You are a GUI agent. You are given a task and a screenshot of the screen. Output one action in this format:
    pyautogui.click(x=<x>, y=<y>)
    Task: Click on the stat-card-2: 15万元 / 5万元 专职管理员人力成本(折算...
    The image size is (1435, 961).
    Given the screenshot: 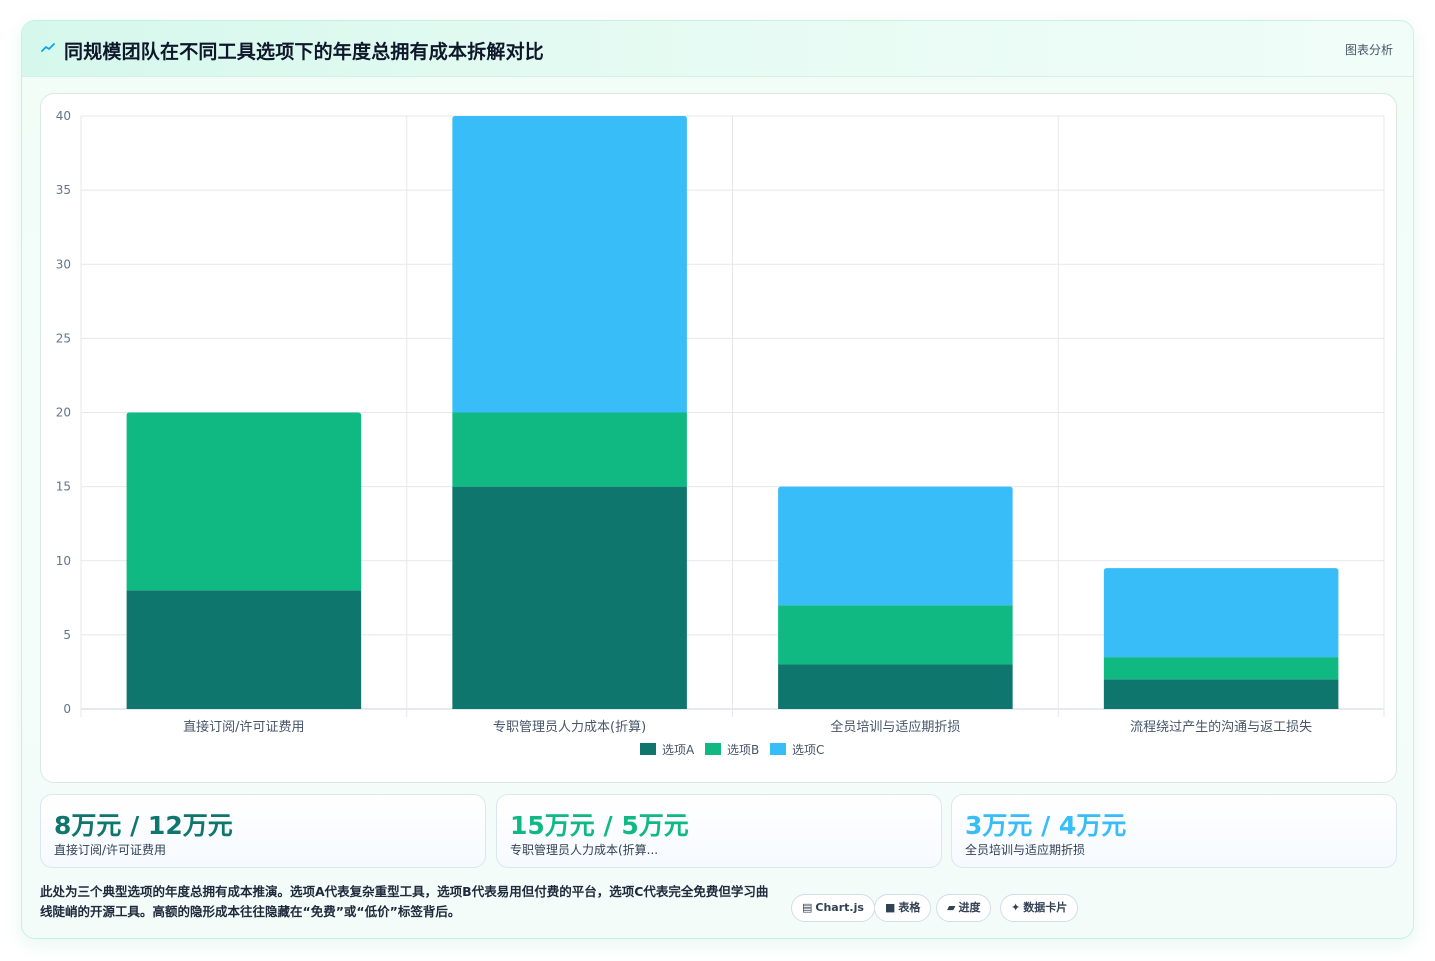 What is the action you would take?
    pyautogui.click(x=719, y=831)
    